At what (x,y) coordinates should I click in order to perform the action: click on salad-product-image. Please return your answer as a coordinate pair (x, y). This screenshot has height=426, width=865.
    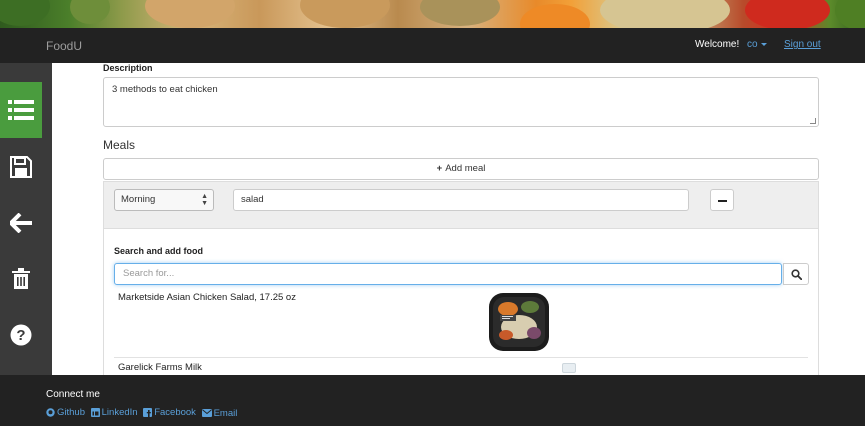
    Looking at the image, I should click on (519, 322).